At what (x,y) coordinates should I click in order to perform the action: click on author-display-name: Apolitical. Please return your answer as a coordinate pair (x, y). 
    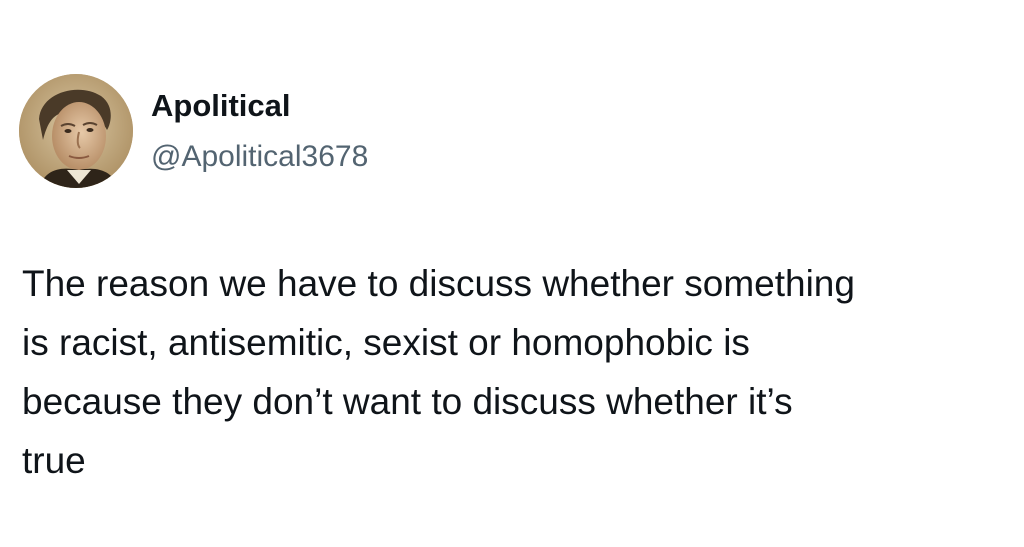
    Looking at the image, I should click on (221, 106).